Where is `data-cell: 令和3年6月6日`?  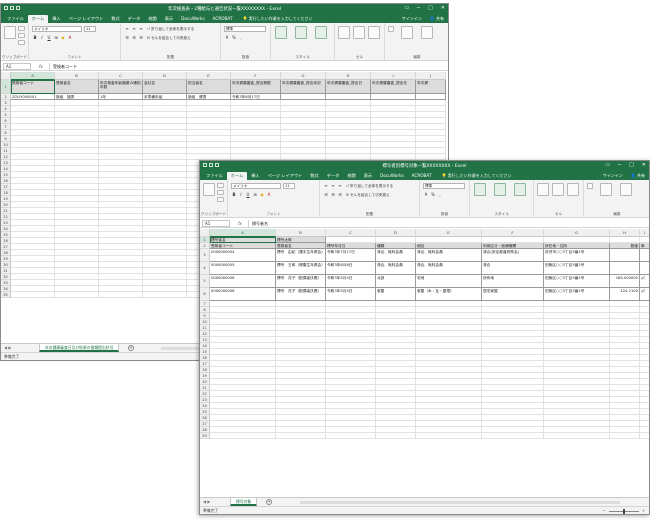 data-cell: 令和3年6月6日 is located at coordinates (351, 268).